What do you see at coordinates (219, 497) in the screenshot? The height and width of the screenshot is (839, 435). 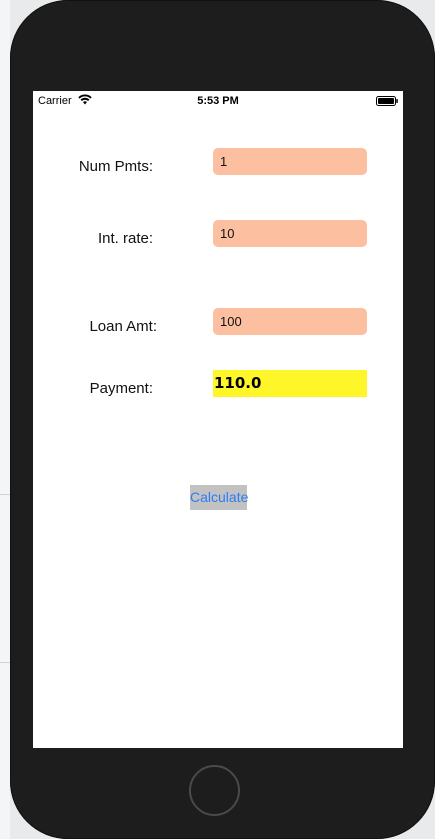 I see `calculate-button: Calculate` at bounding box center [219, 497].